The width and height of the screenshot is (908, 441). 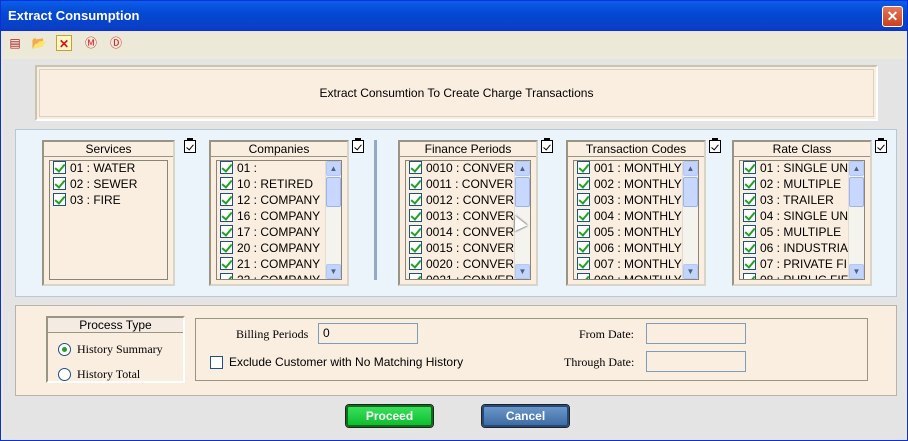 What do you see at coordinates (108, 169) in the screenshot?
I see `list-item: 01 : WATER` at bounding box center [108, 169].